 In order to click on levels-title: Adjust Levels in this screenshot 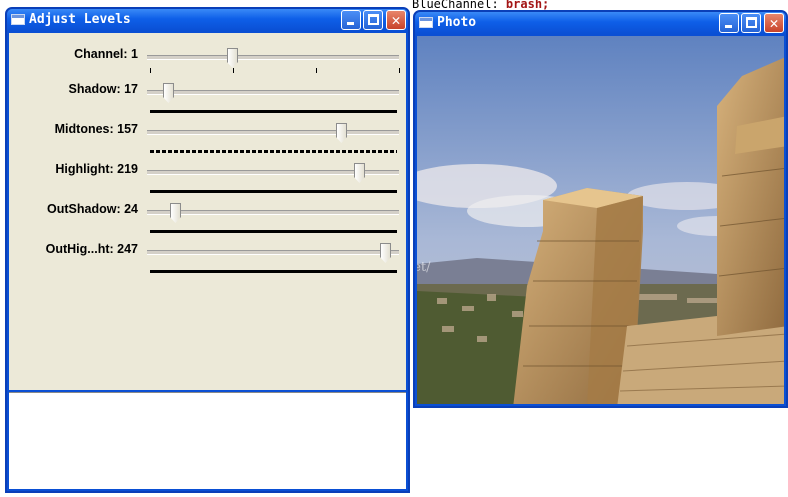, I will do `click(80, 19)`.